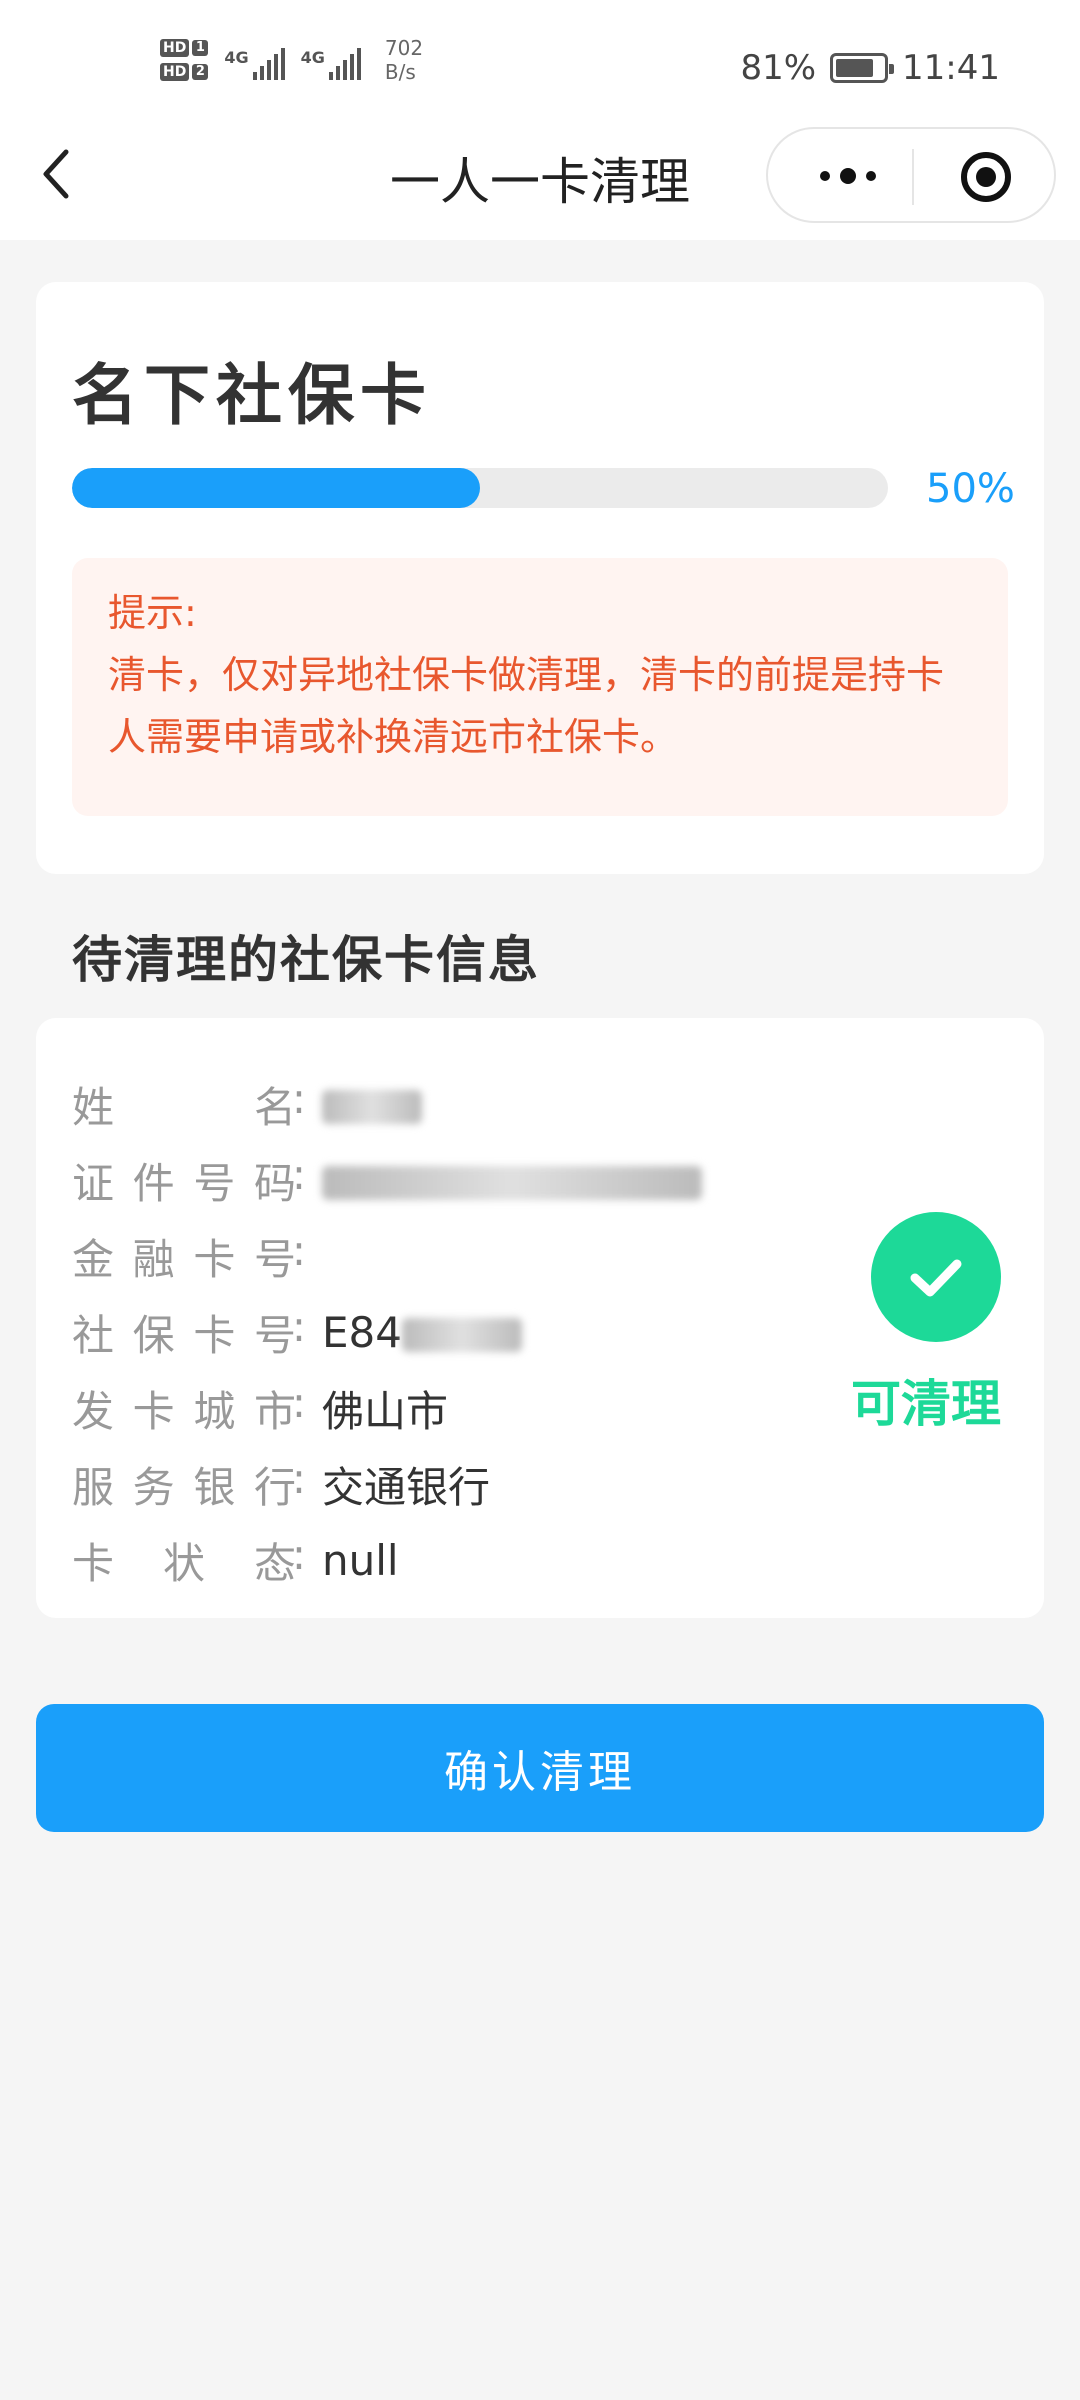 The height and width of the screenshot is (2400, 1080). Describe the element at coordinates (200, 72) in the screenshot. I see `sim2-number: 2` at that location.